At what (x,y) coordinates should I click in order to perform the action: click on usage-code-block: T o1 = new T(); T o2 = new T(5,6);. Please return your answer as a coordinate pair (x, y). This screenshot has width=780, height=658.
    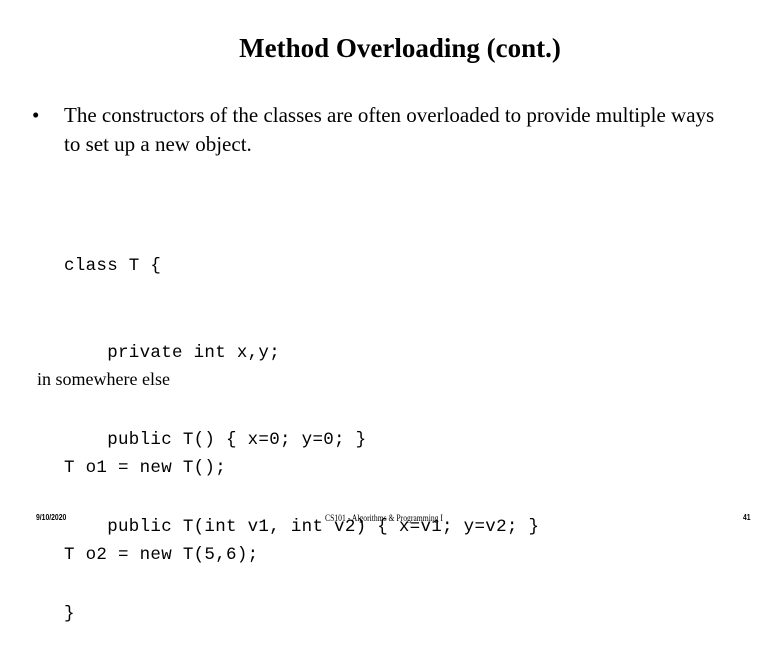
    Looking at the image, I should click on (161, 497).